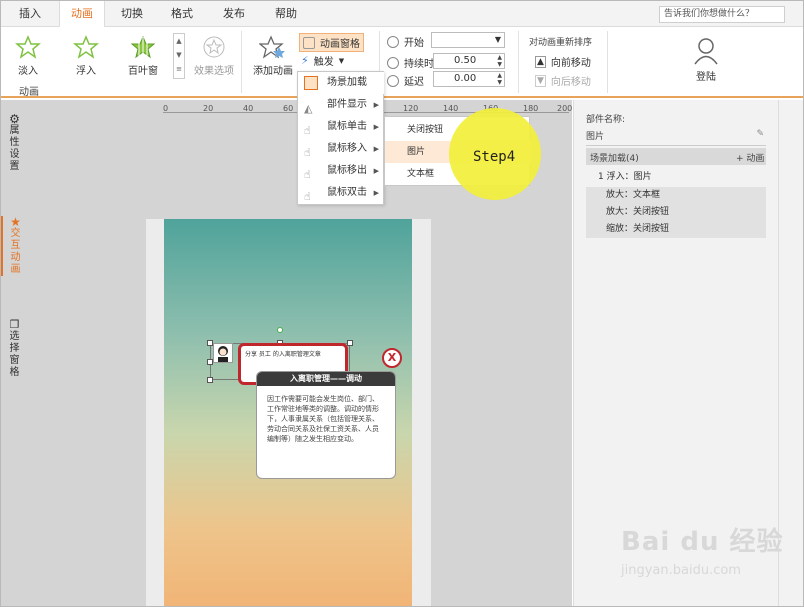 This screenshot has height=607, width=804. What do you see at coordinates (565, 108) in the screenshot?
I see `ruler-tick: 200` at bounding box center [565, 108].